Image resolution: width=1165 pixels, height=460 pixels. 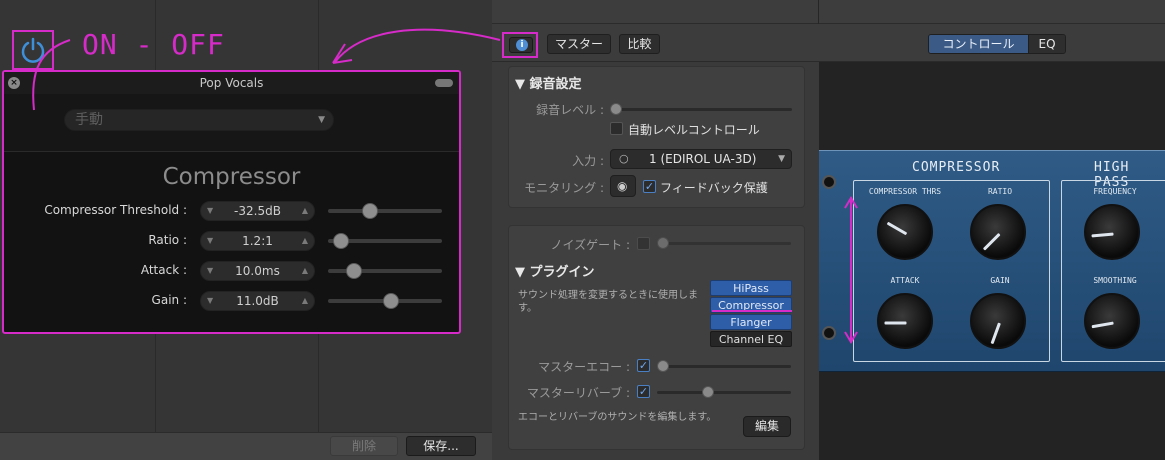 I want to click on master-echo-slider, so click(x=724, y=366).